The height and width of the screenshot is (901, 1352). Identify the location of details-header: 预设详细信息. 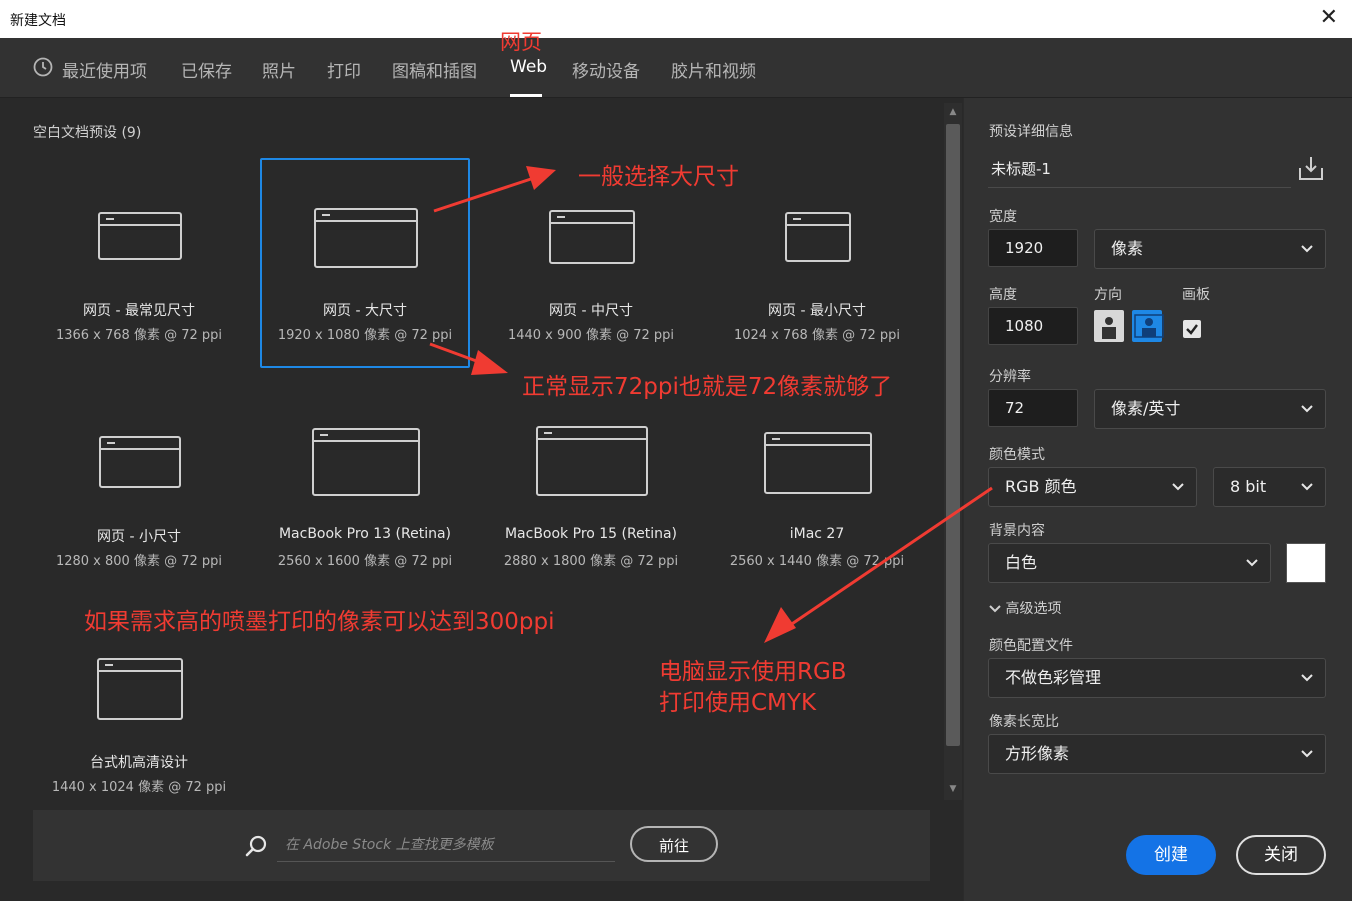
(1031, 132).